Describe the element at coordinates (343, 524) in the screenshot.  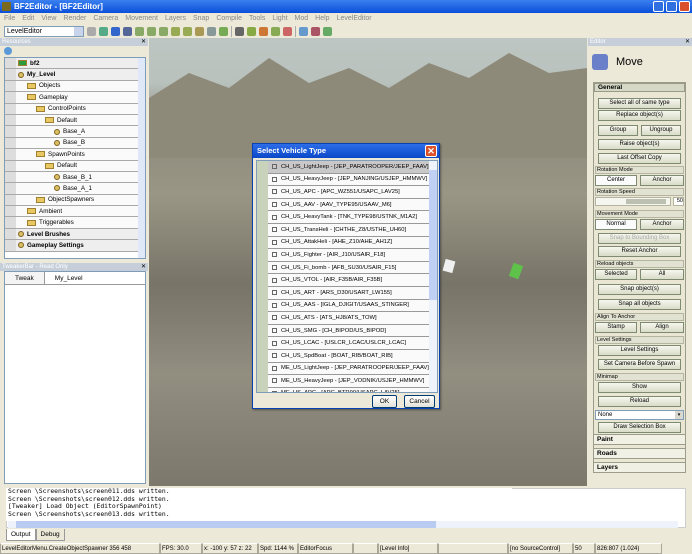
I see `output-hscrollbar` at that location.